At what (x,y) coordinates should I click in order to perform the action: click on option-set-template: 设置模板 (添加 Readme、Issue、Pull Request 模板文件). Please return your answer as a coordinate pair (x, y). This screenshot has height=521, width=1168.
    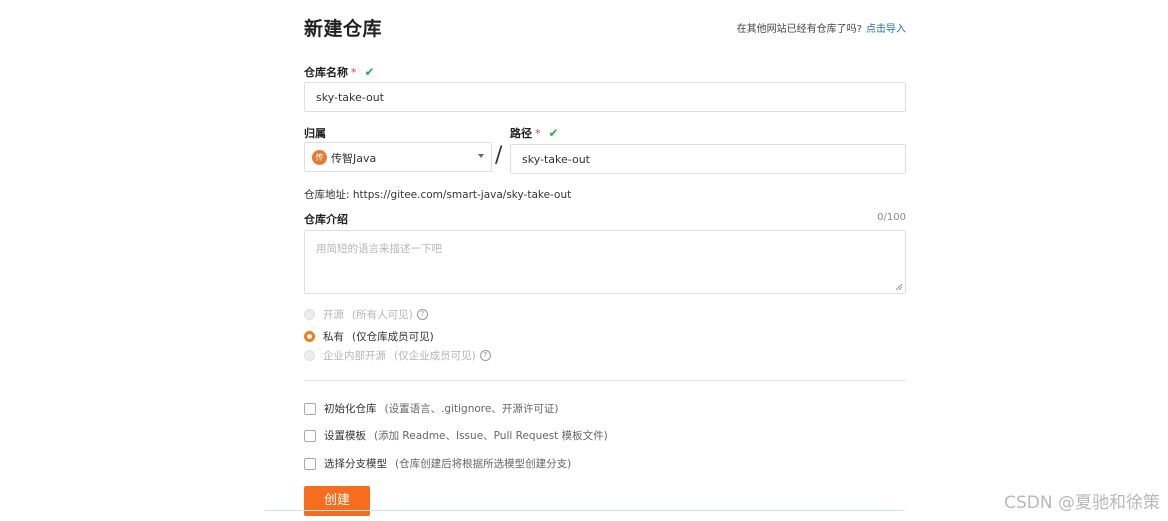
    Looking at the image, I should click on (456, 435).